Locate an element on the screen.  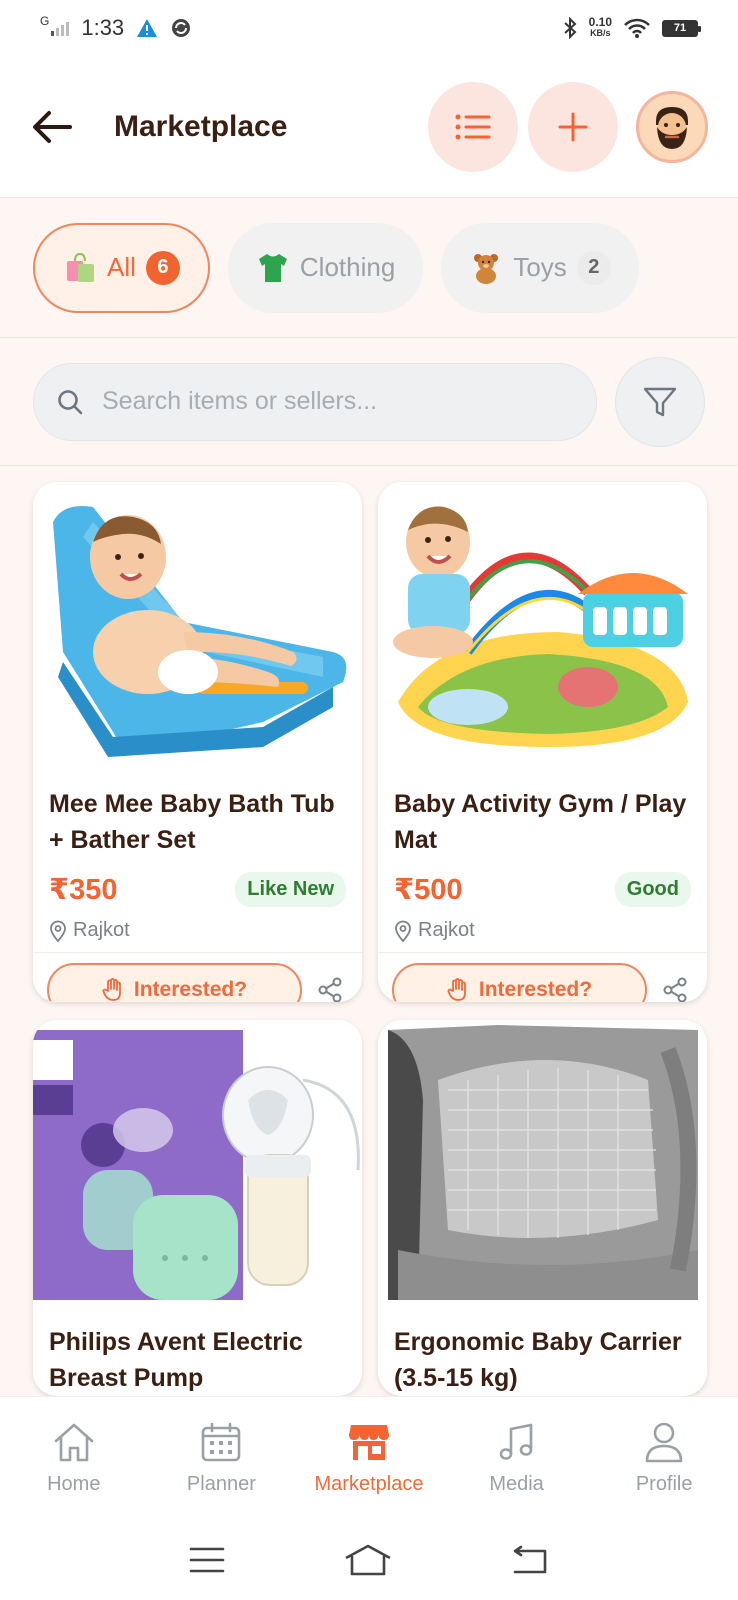
add-listing-button is located at coordinates (573, 126).